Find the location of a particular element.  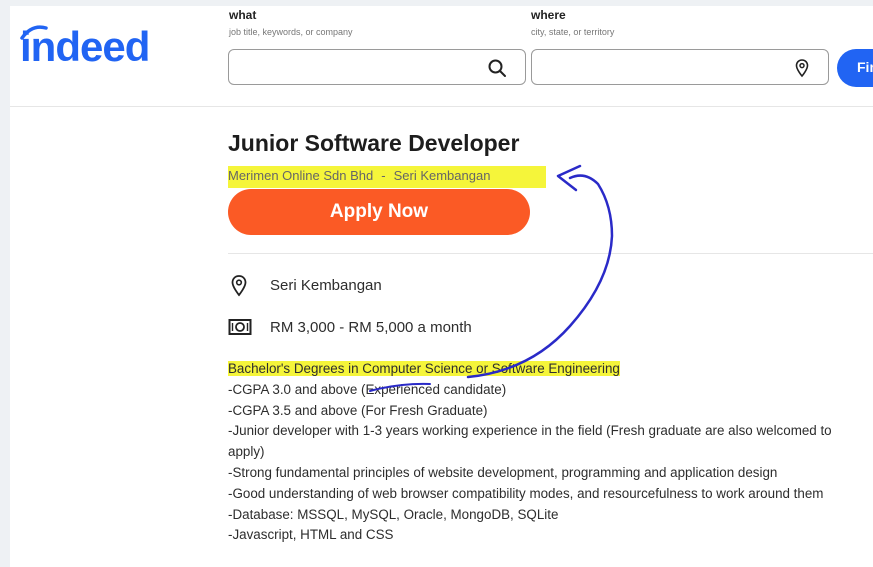

header-divider is located at coordinates (441, 106).